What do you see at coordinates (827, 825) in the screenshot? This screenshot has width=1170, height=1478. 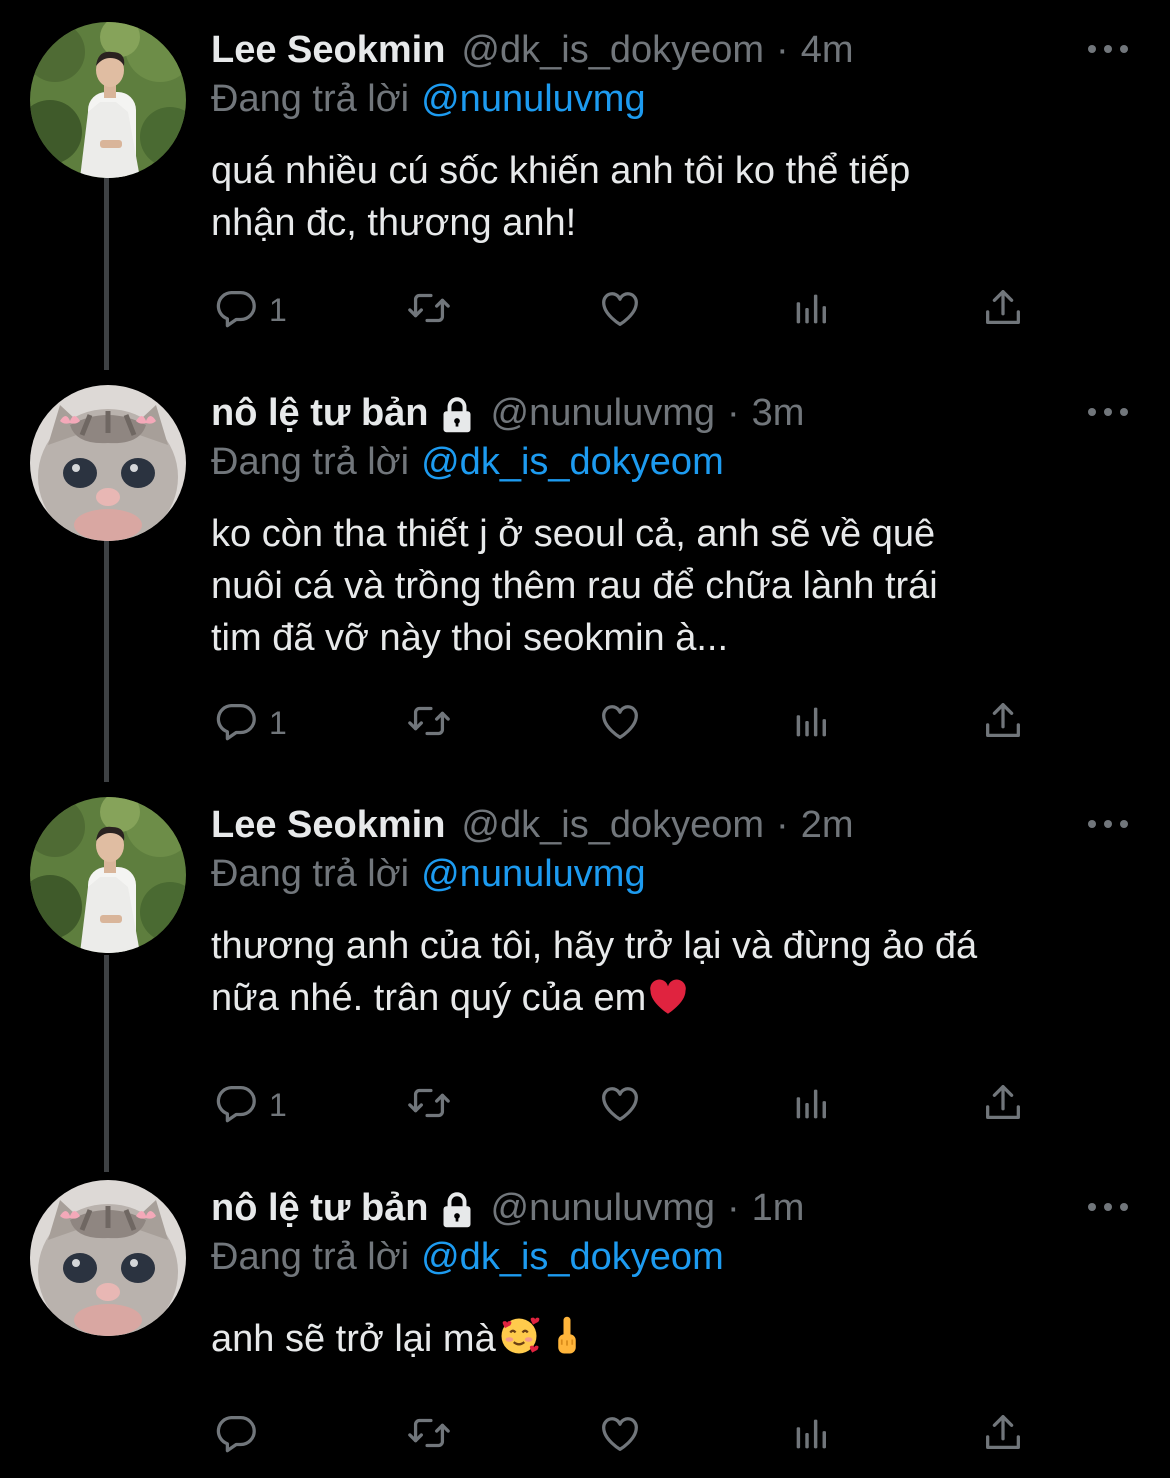 I see `timestamp: 2m` at bounding box center [827, 825].